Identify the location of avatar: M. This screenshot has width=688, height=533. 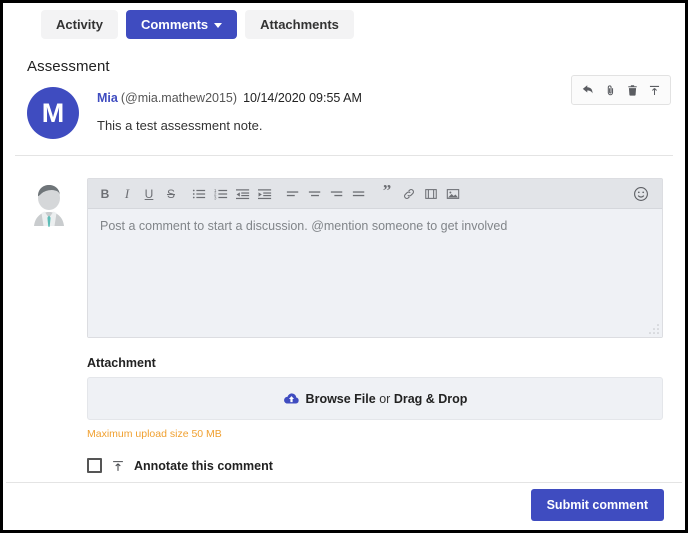
(53, 113).